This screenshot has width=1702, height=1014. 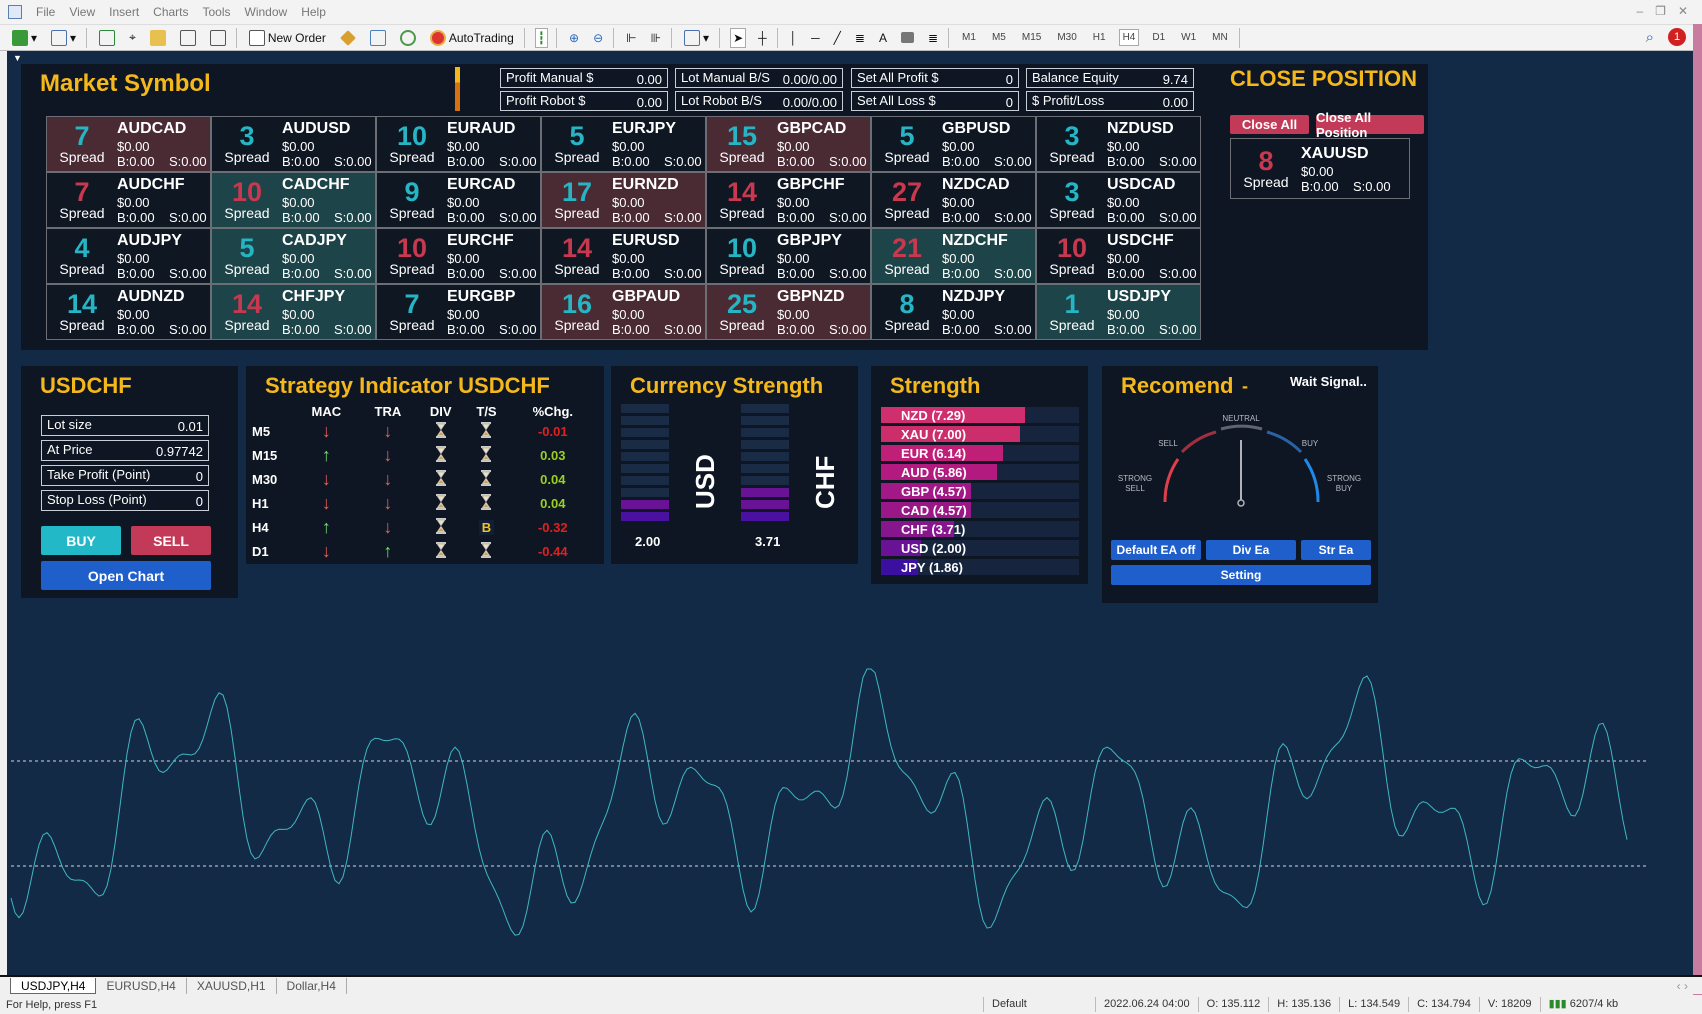 I want to click on symbol-cell-audcad: 7 Spread AUDCAD $0.00 B:0.00 S:0.00, so click(x=128, y=144).